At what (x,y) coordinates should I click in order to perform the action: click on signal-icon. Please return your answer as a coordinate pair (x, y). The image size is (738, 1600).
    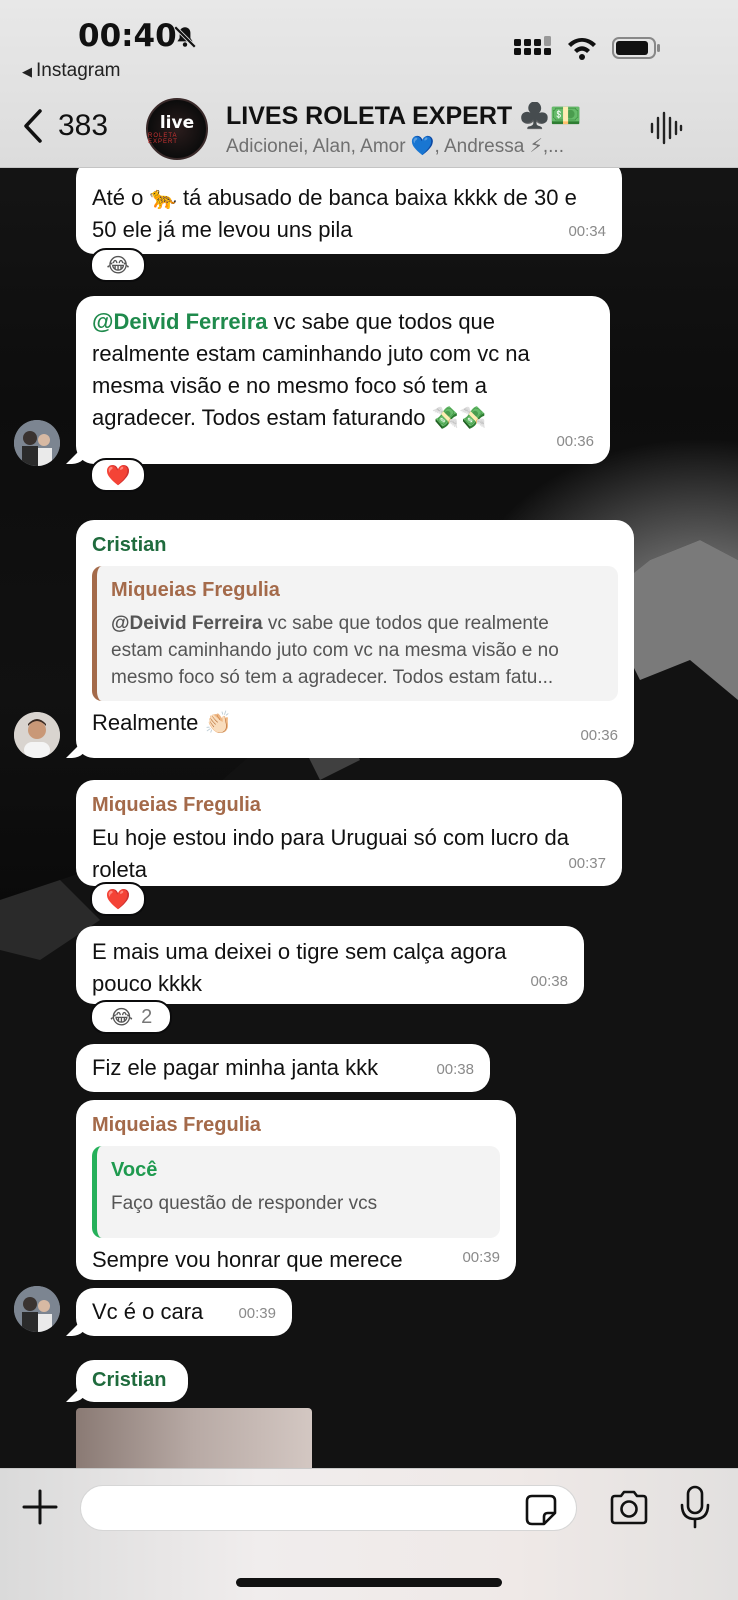
    Looking at the image, I should click on (532, 45).